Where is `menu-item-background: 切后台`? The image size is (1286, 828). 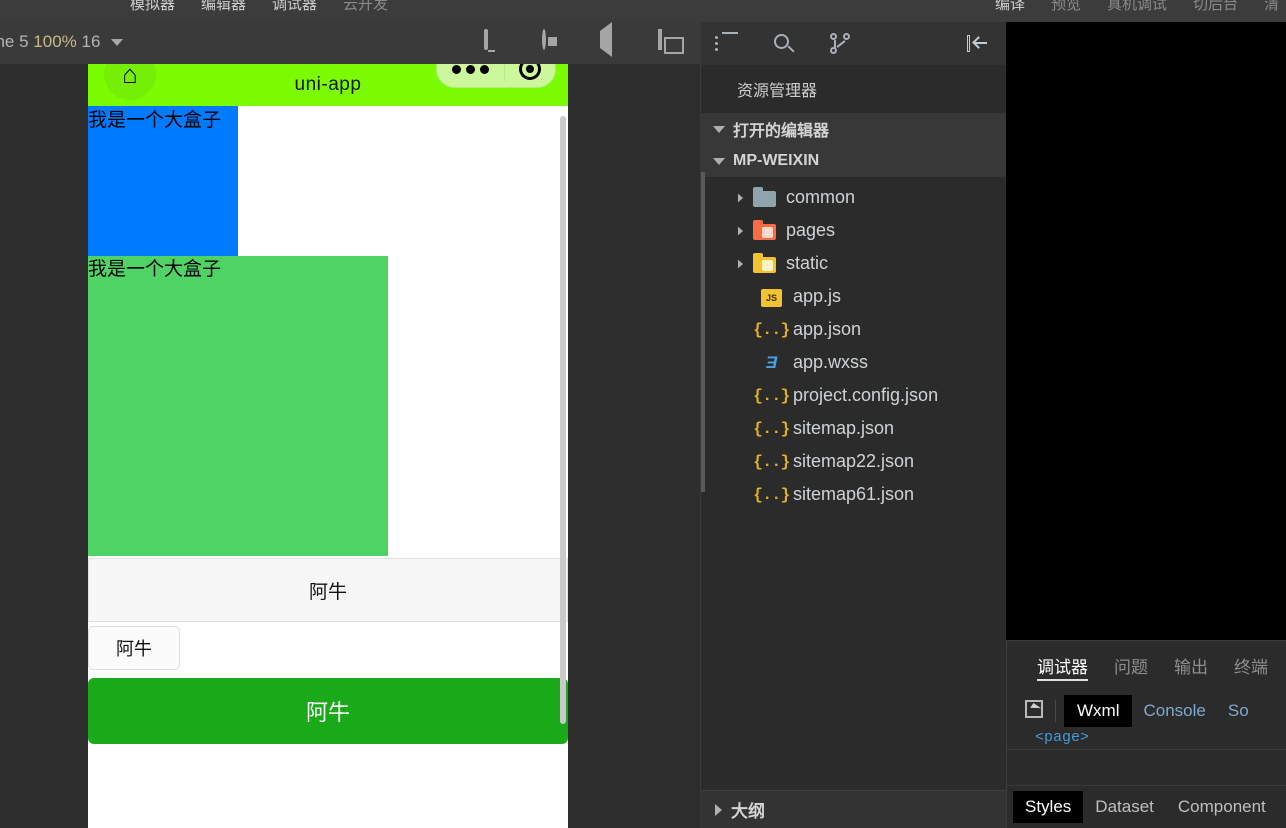 menu-item-background: 切后台 is located at coordinates (1215, 8).